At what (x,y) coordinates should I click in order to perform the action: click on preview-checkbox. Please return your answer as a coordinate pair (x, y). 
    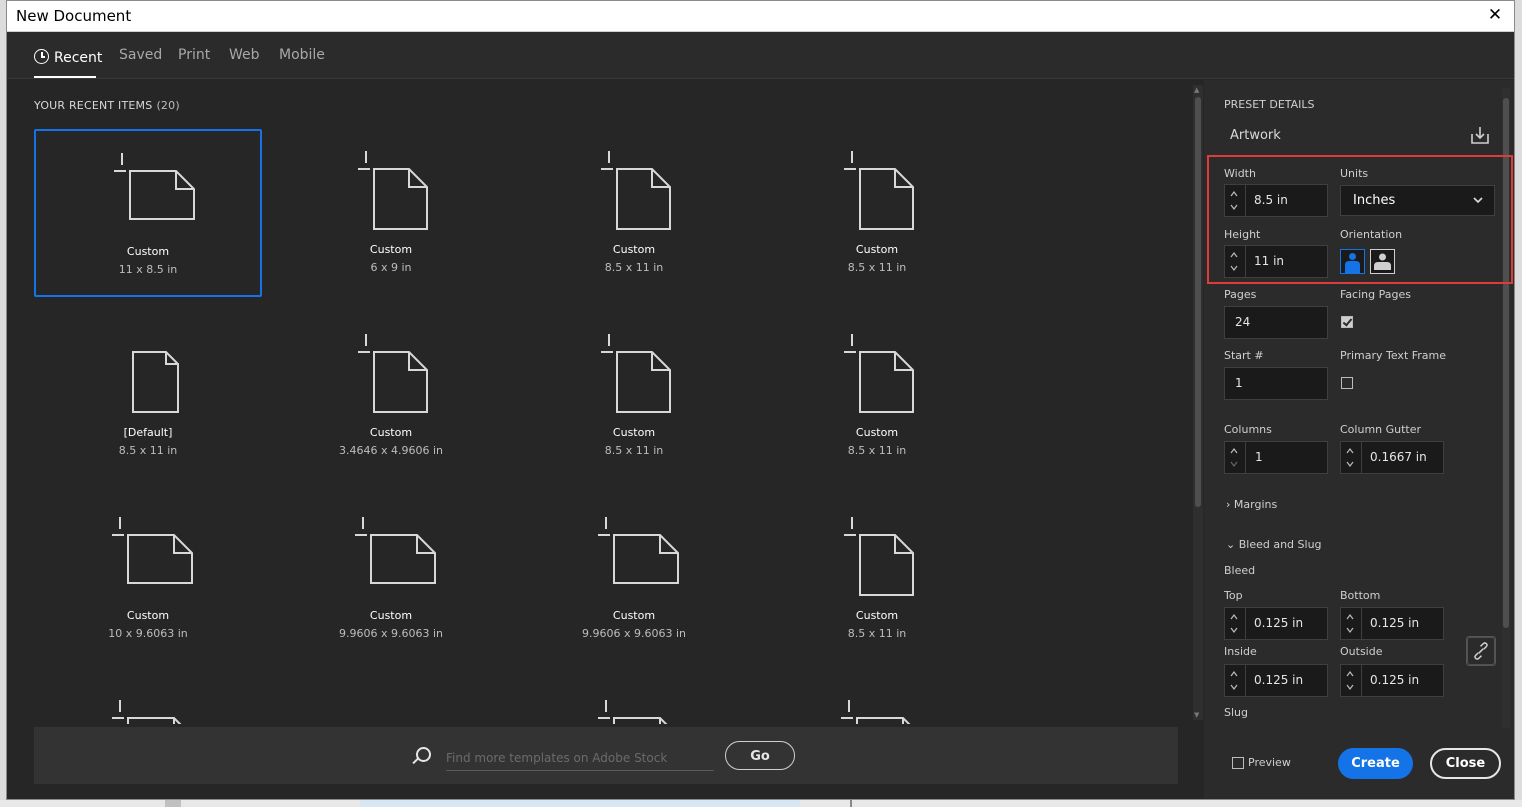
    Looking at the image, I should click on (1238, 763).